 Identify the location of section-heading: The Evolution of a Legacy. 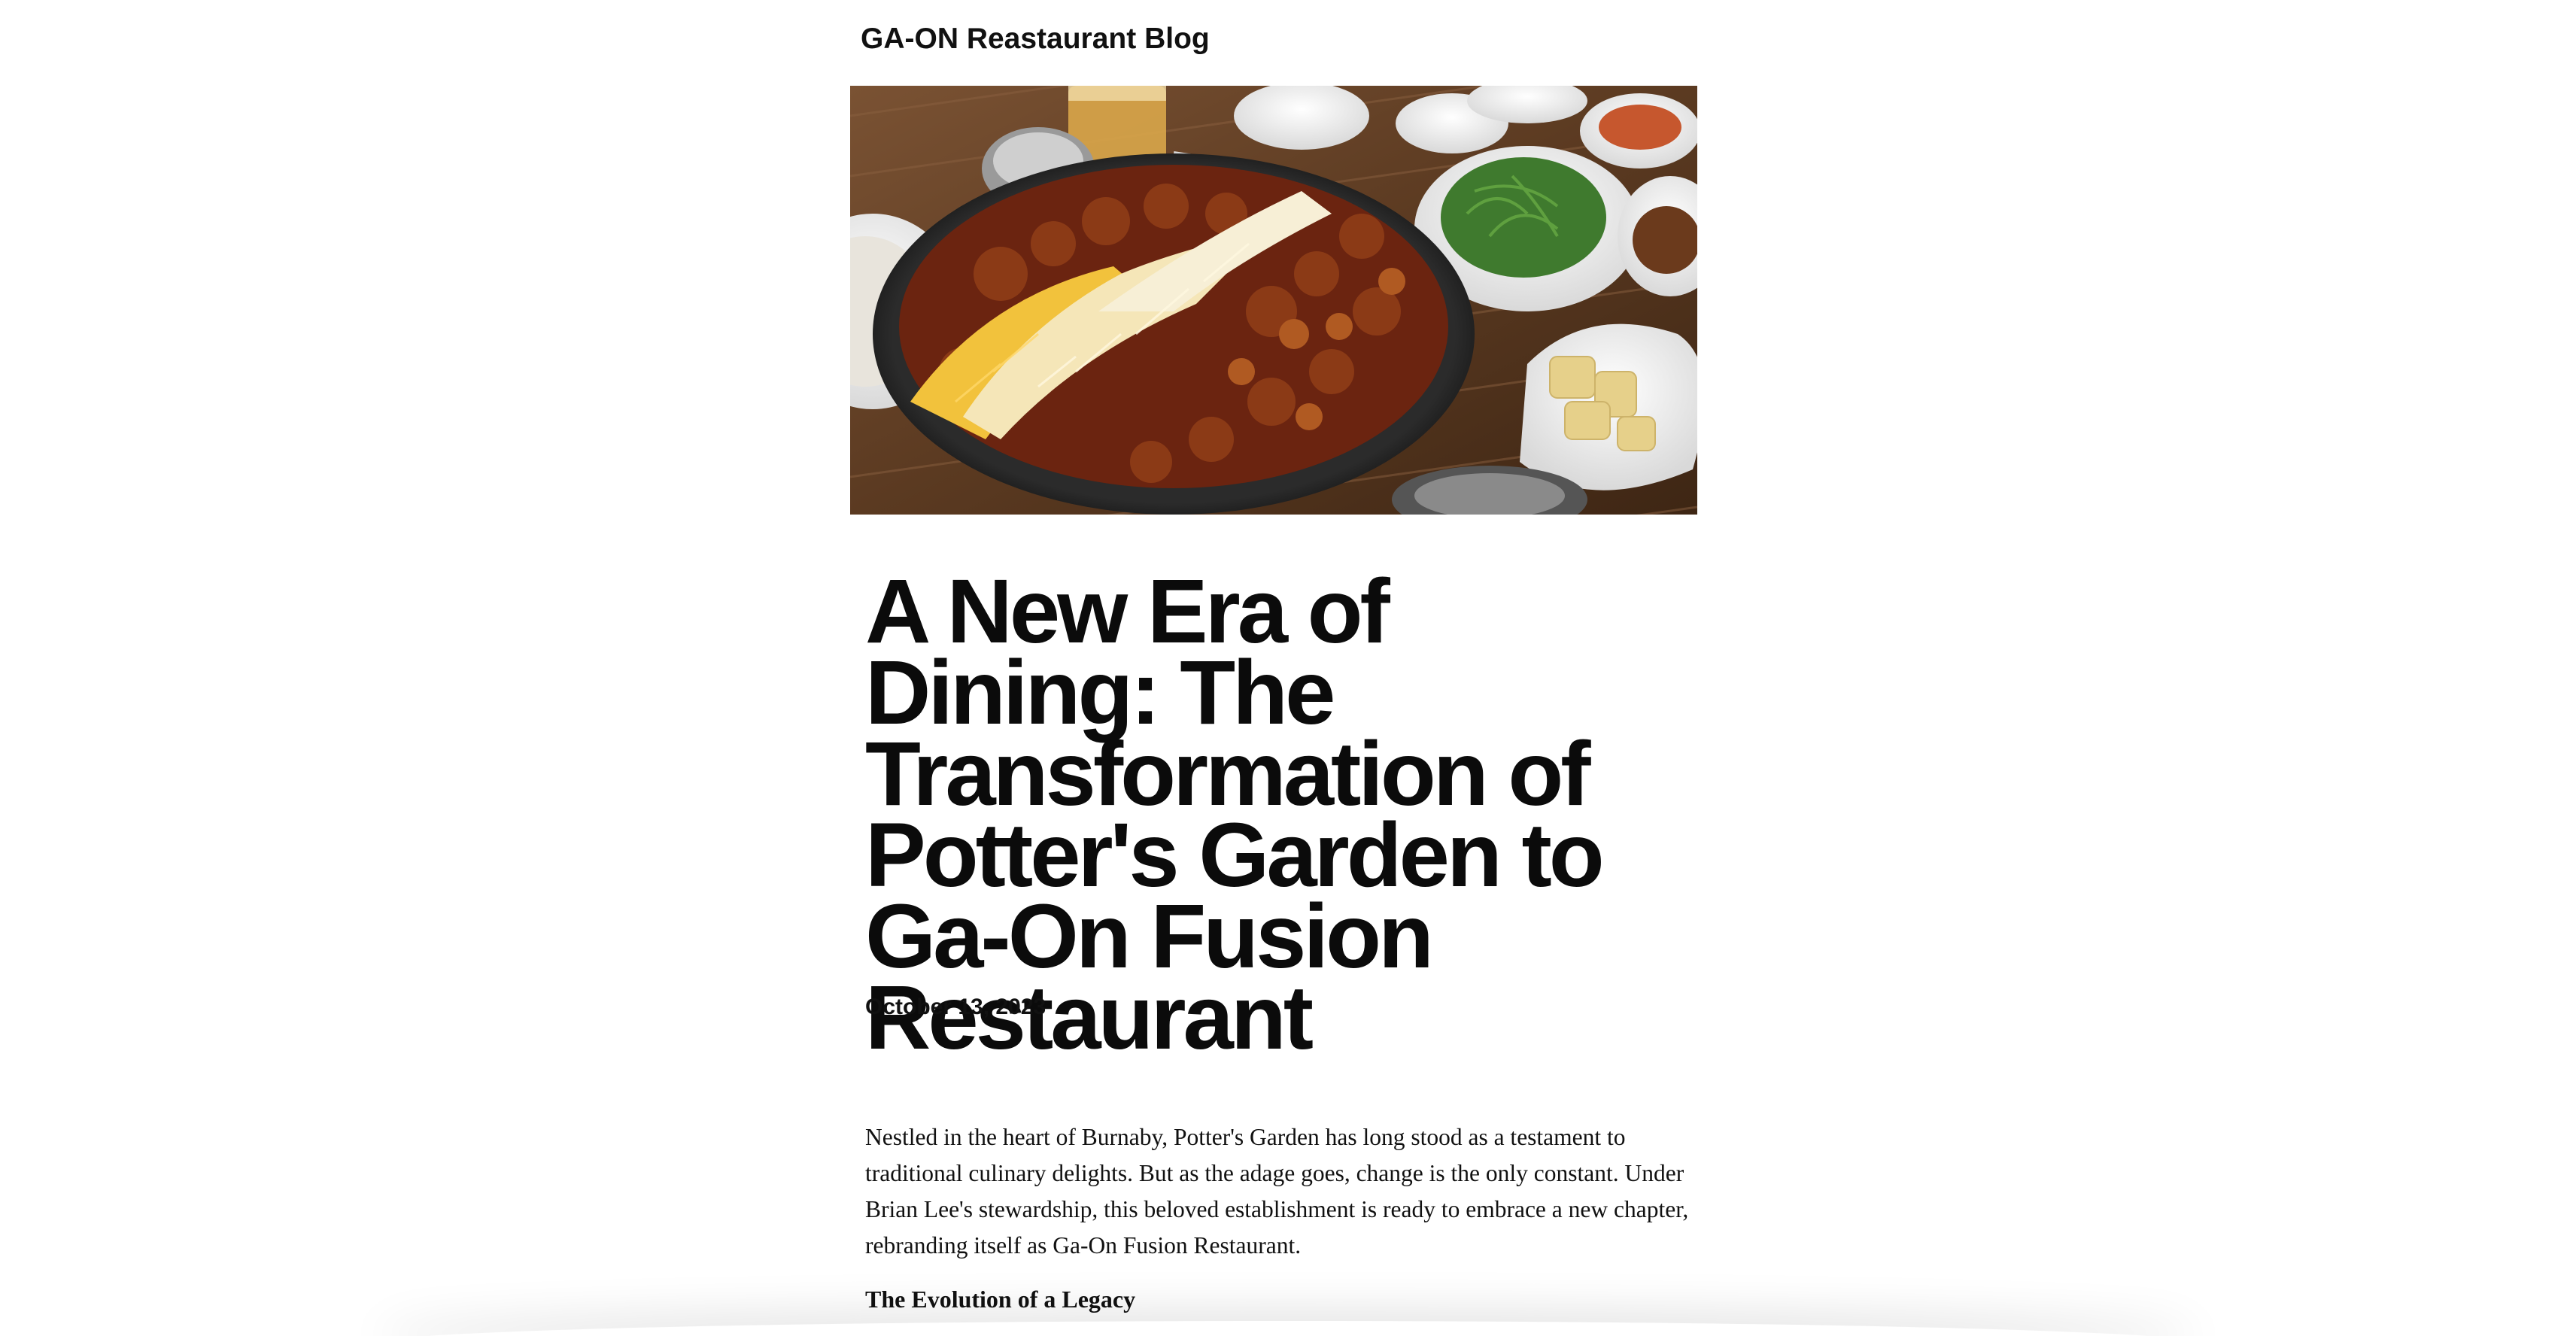
(1001, 1299).